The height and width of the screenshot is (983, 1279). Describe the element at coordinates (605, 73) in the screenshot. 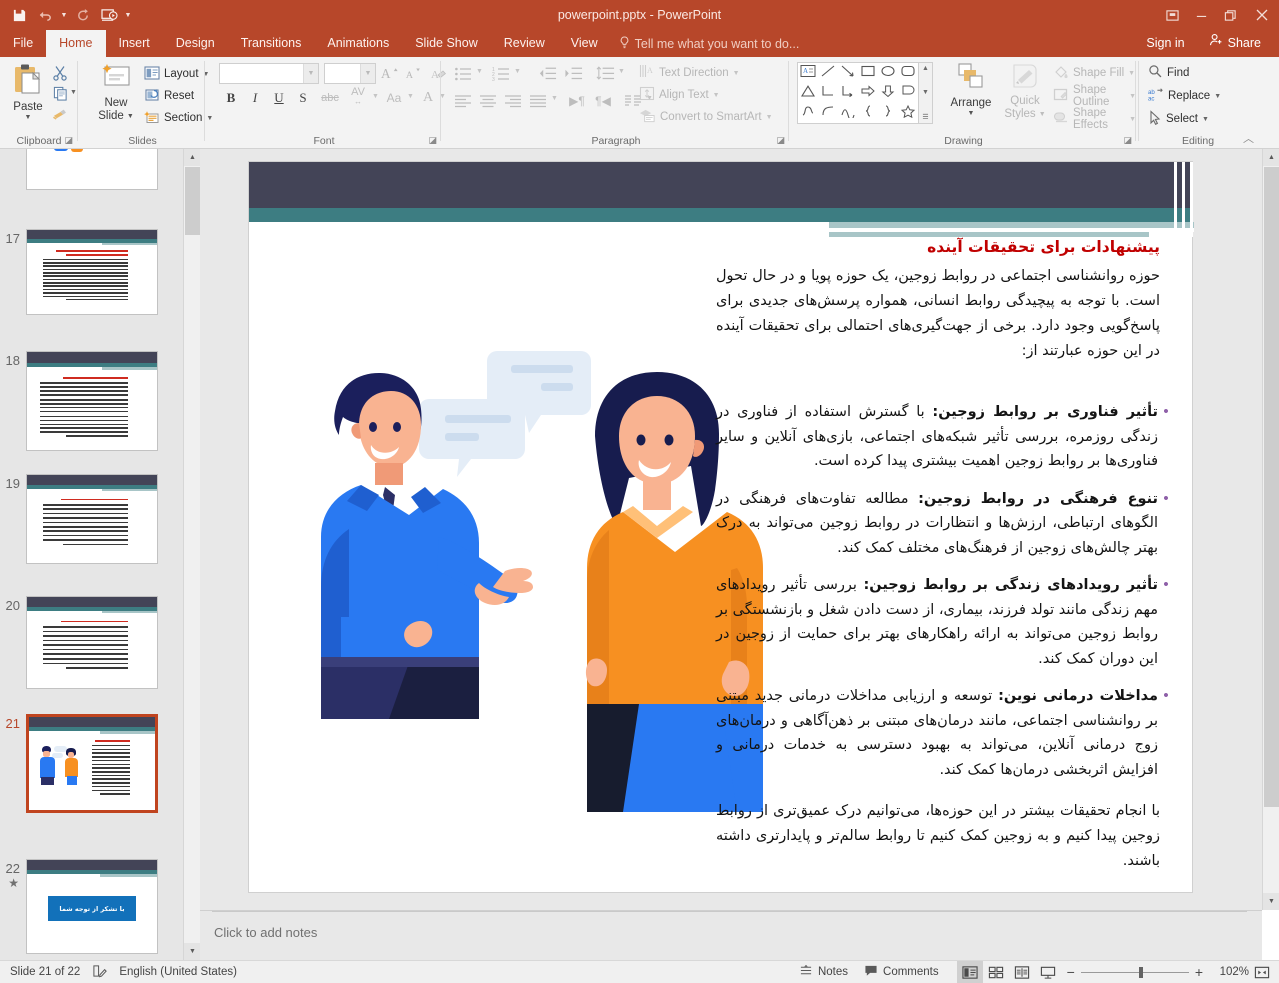

I see `line-spacing-icon` at that location.